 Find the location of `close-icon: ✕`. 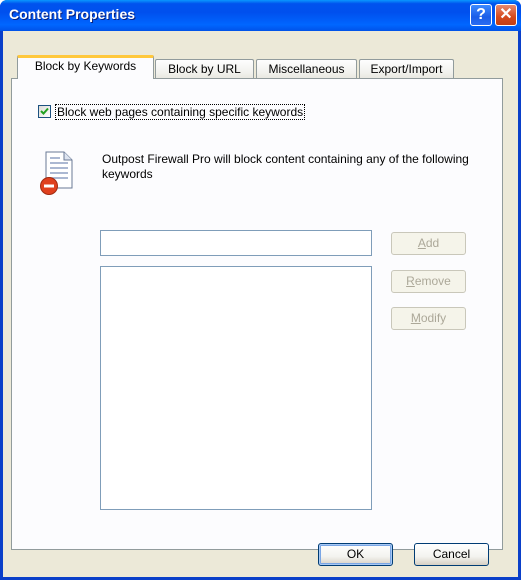

close-icon: ✕ is located at coordinates (506, 14).